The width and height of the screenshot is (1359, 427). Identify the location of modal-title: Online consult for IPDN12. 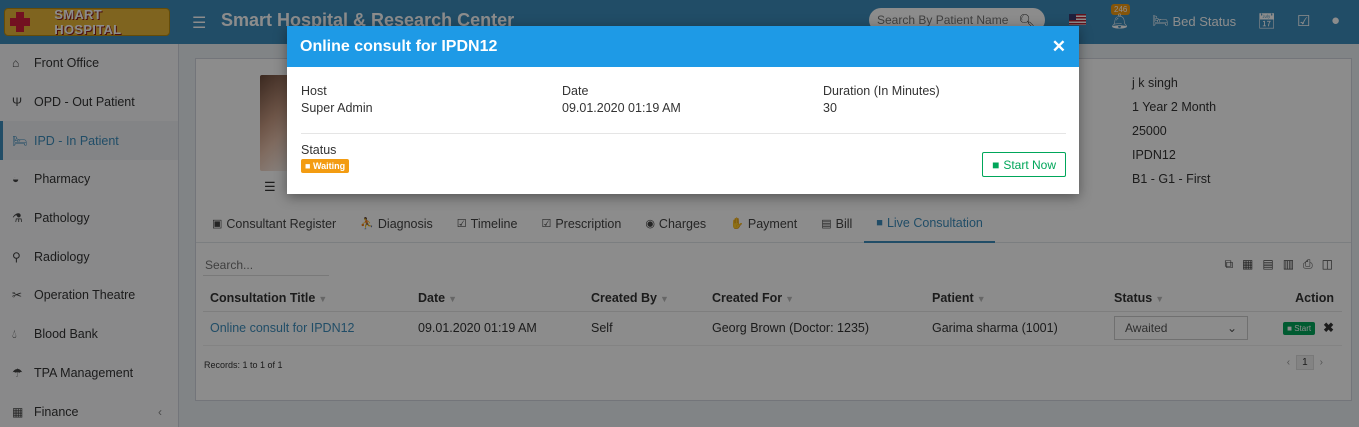
(399, 46).